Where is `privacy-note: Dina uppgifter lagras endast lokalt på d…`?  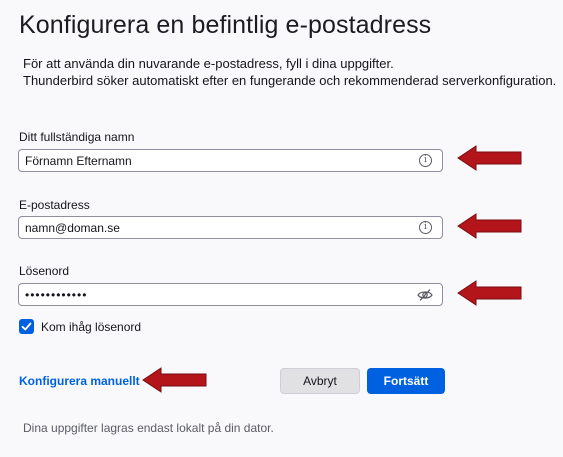
privacy-note: Dina uppgifter lagras endast lokalt på d… is located at coordinates (148, 428).